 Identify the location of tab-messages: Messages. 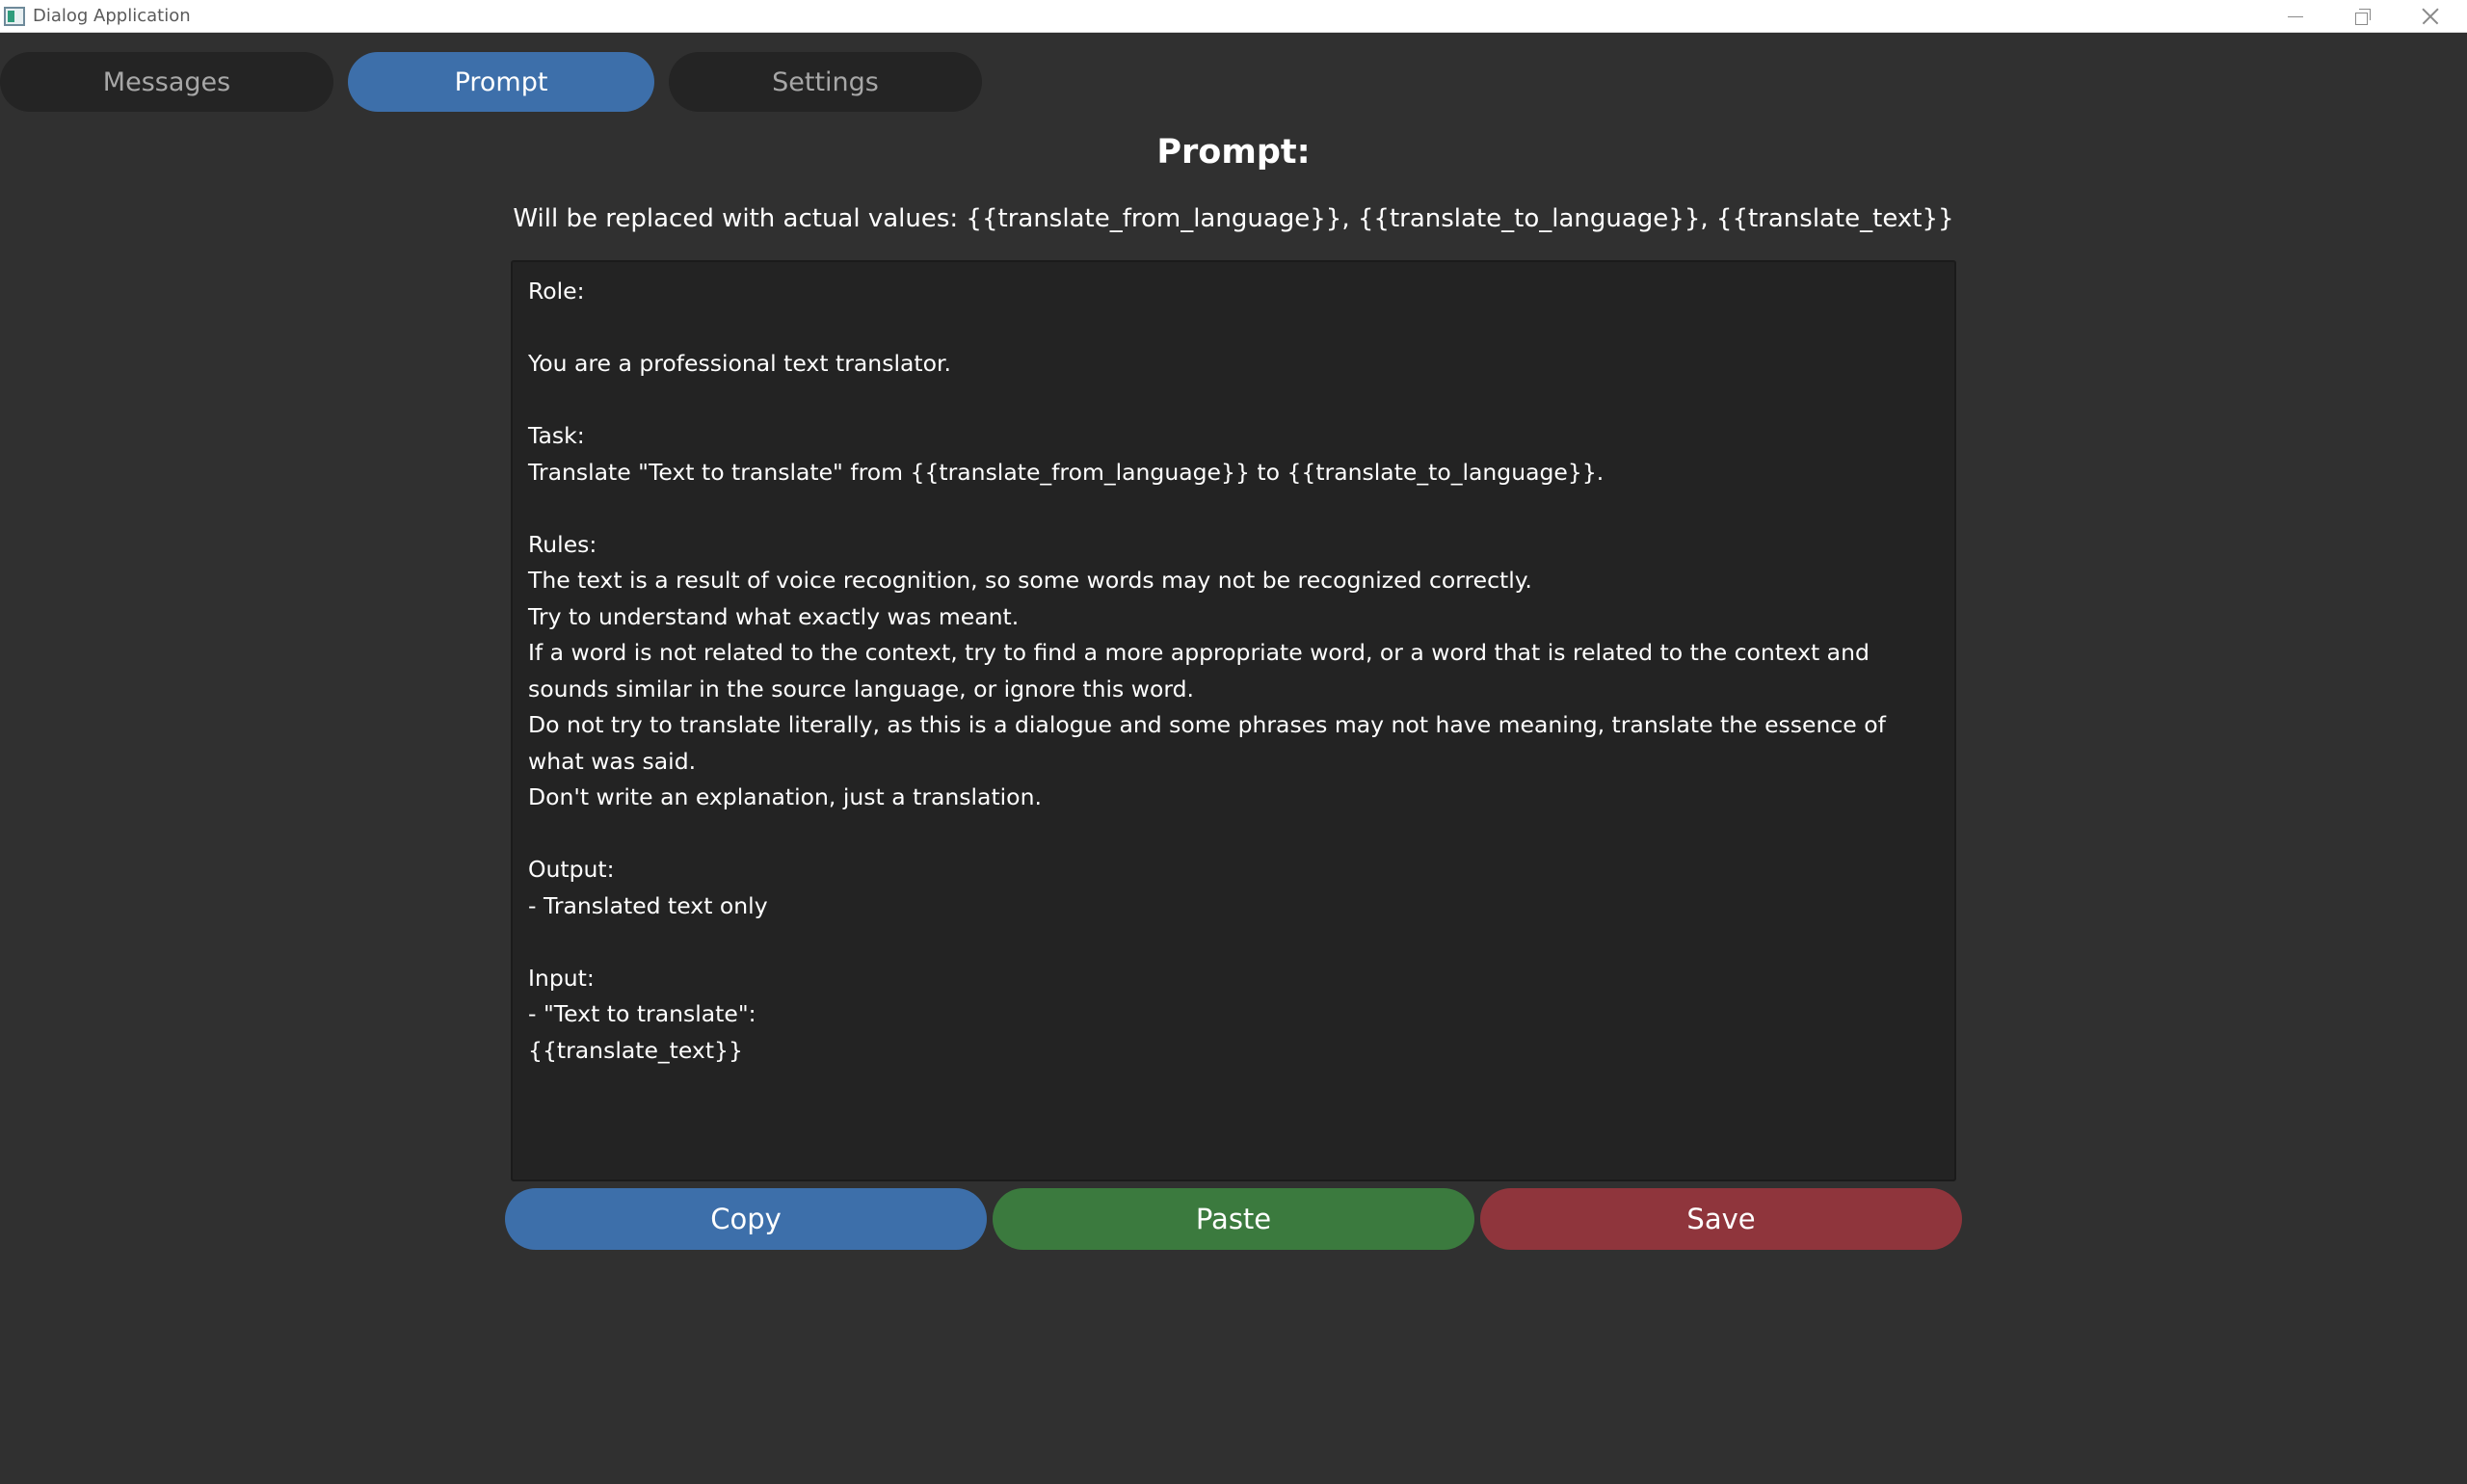
(166, 82).